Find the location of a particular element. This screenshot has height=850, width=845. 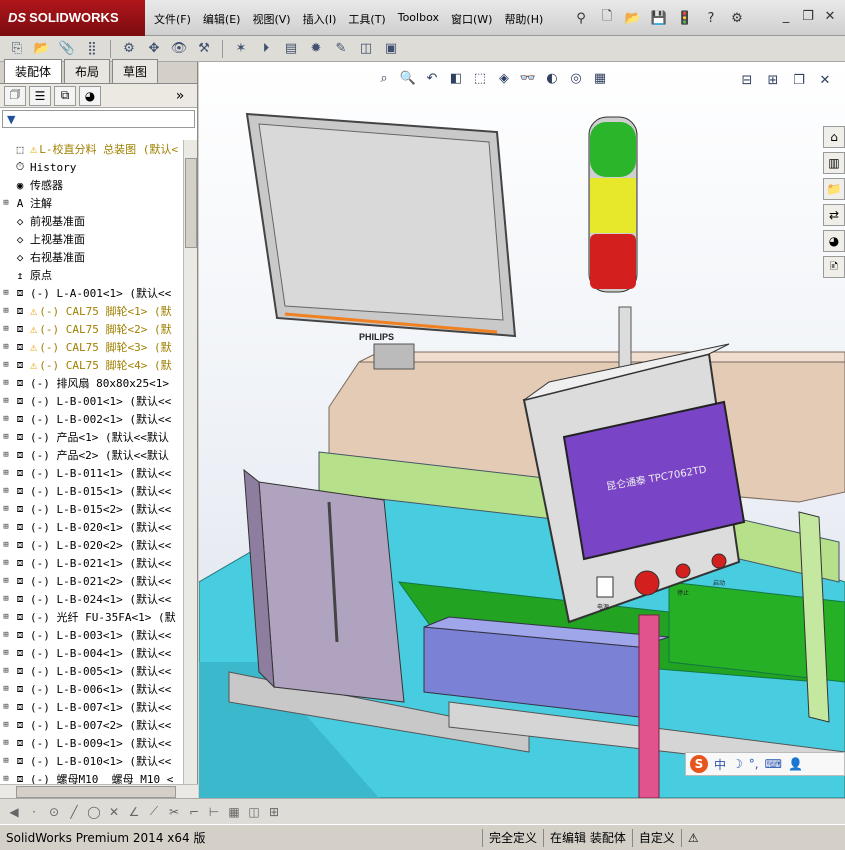

tree-item: ◇ 上视基准面 is located at coordinates (91, 239).